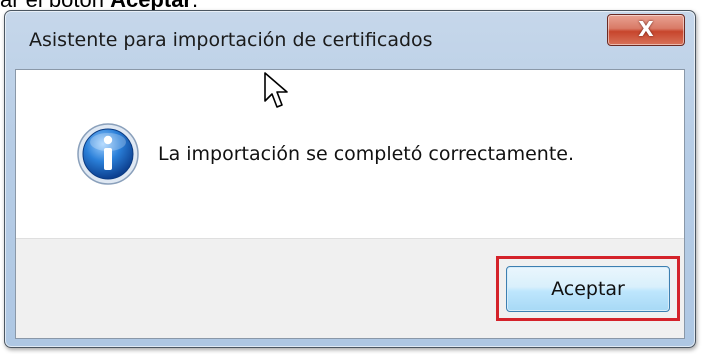  I want to click on close-icon: X, so click(646, 29).